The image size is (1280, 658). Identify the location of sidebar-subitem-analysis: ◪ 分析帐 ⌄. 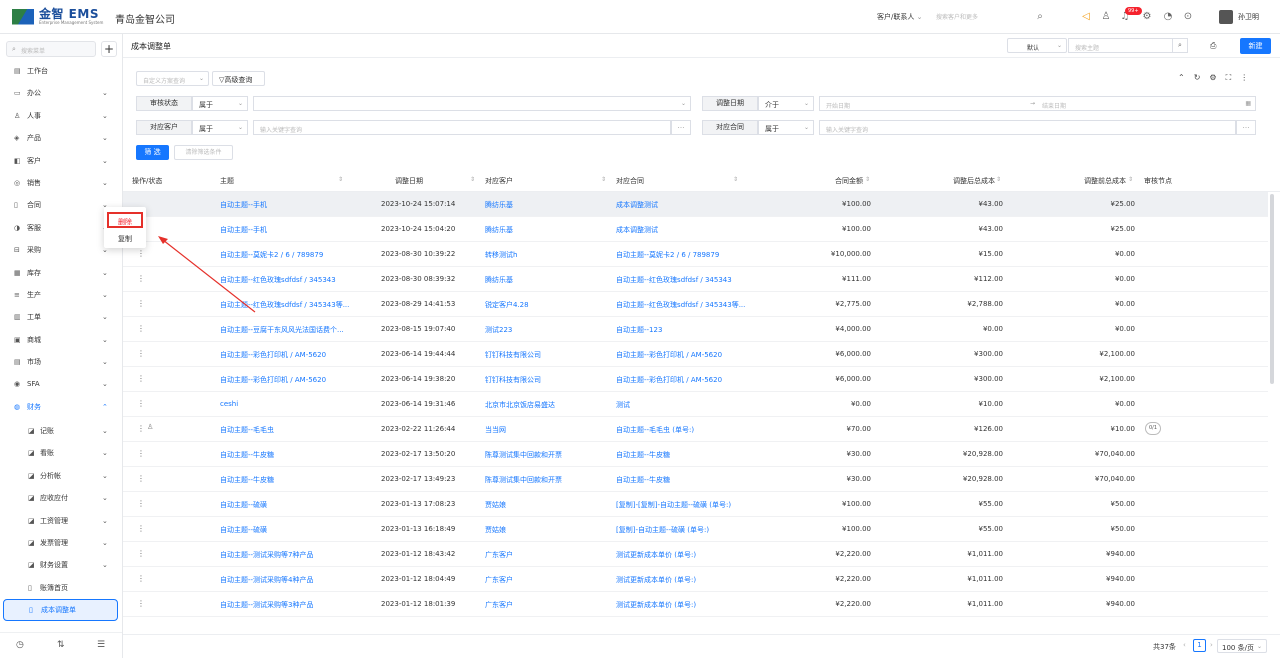
(61, 476).